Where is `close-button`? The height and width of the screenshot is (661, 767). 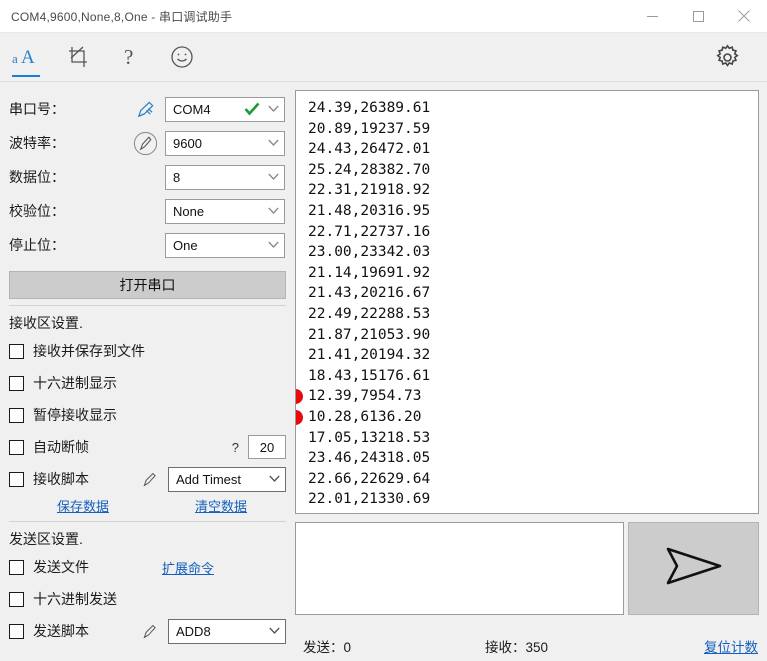
close-button is located at coordinates (744, 16).